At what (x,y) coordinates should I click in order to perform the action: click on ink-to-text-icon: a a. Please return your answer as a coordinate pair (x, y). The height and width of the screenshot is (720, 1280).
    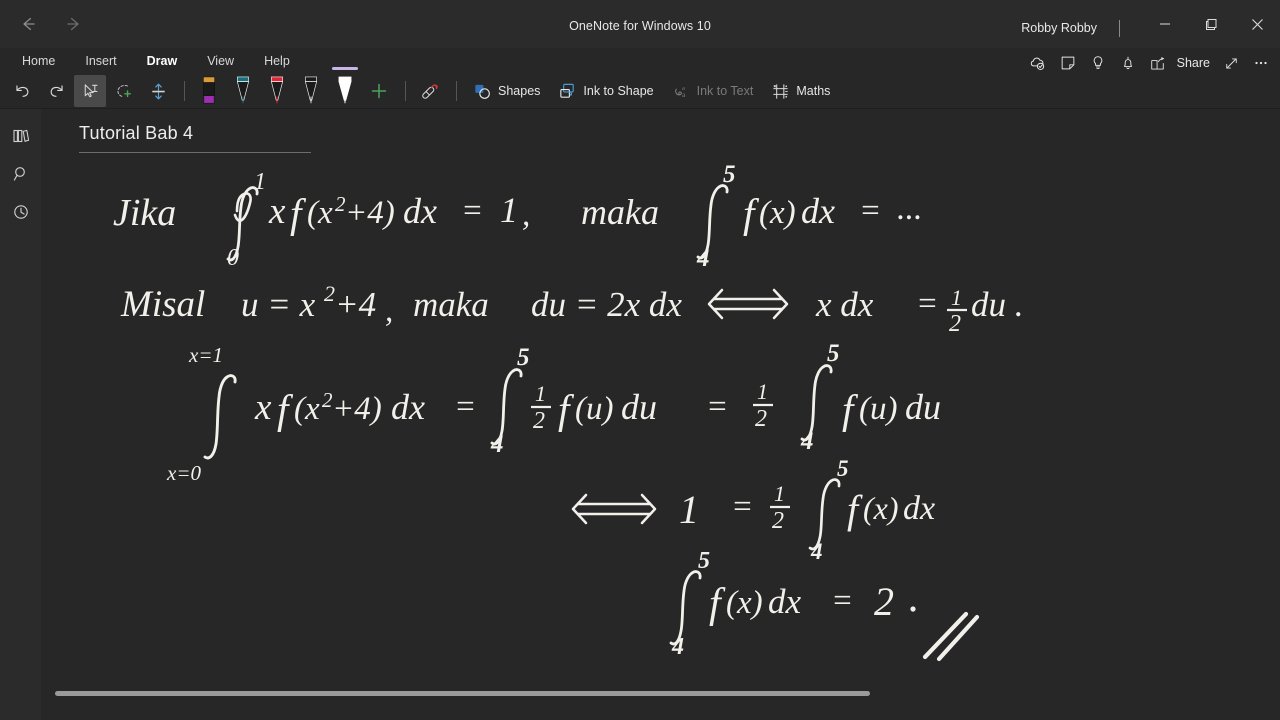
    Looking at the image, I should click on (680, 91).